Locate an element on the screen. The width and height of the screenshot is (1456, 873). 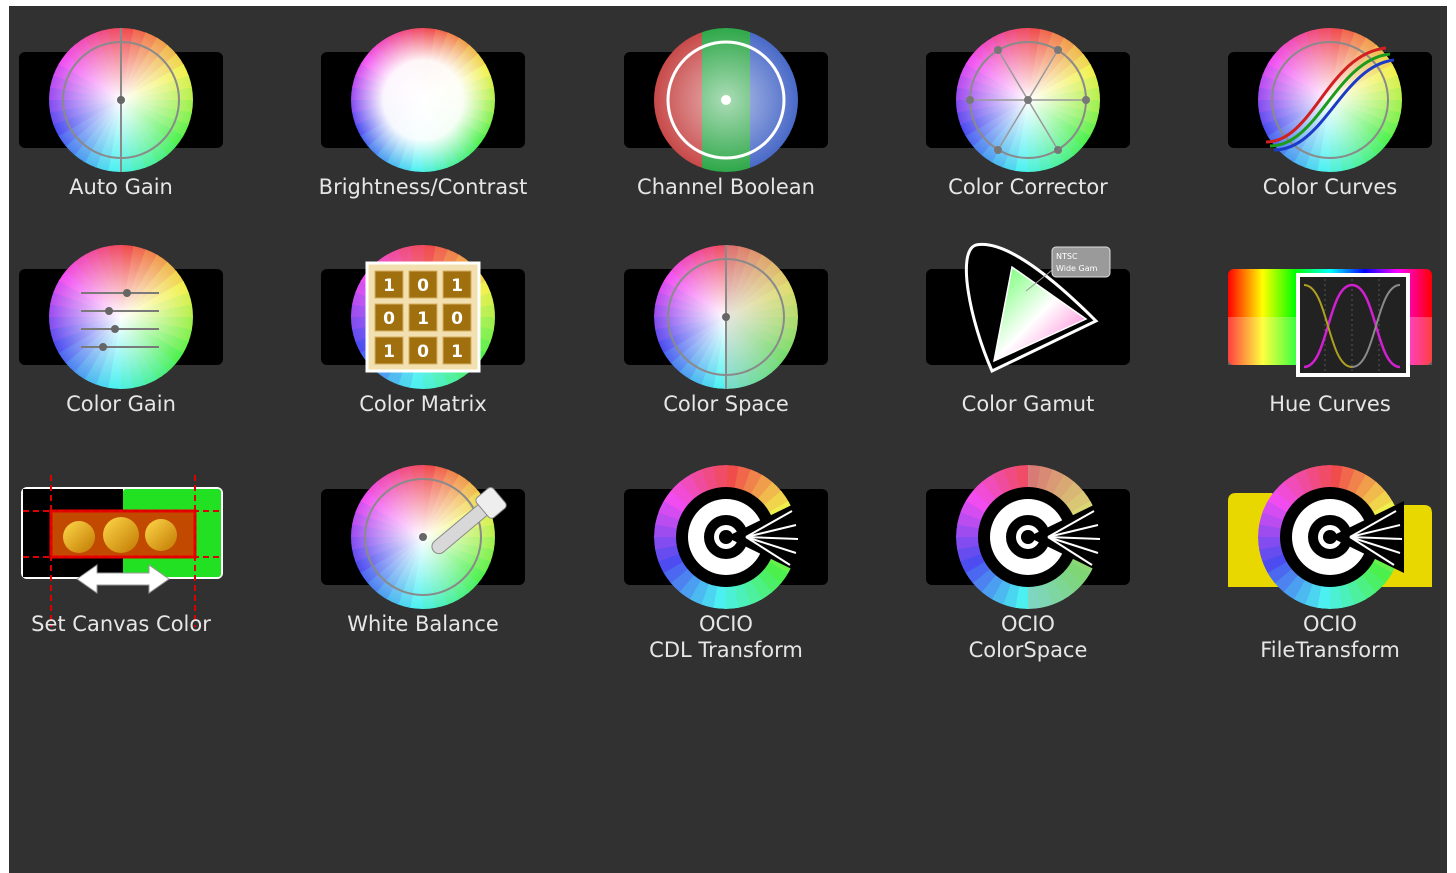
tool-label: Set Canvas Color is located at coordinates (121, 624).